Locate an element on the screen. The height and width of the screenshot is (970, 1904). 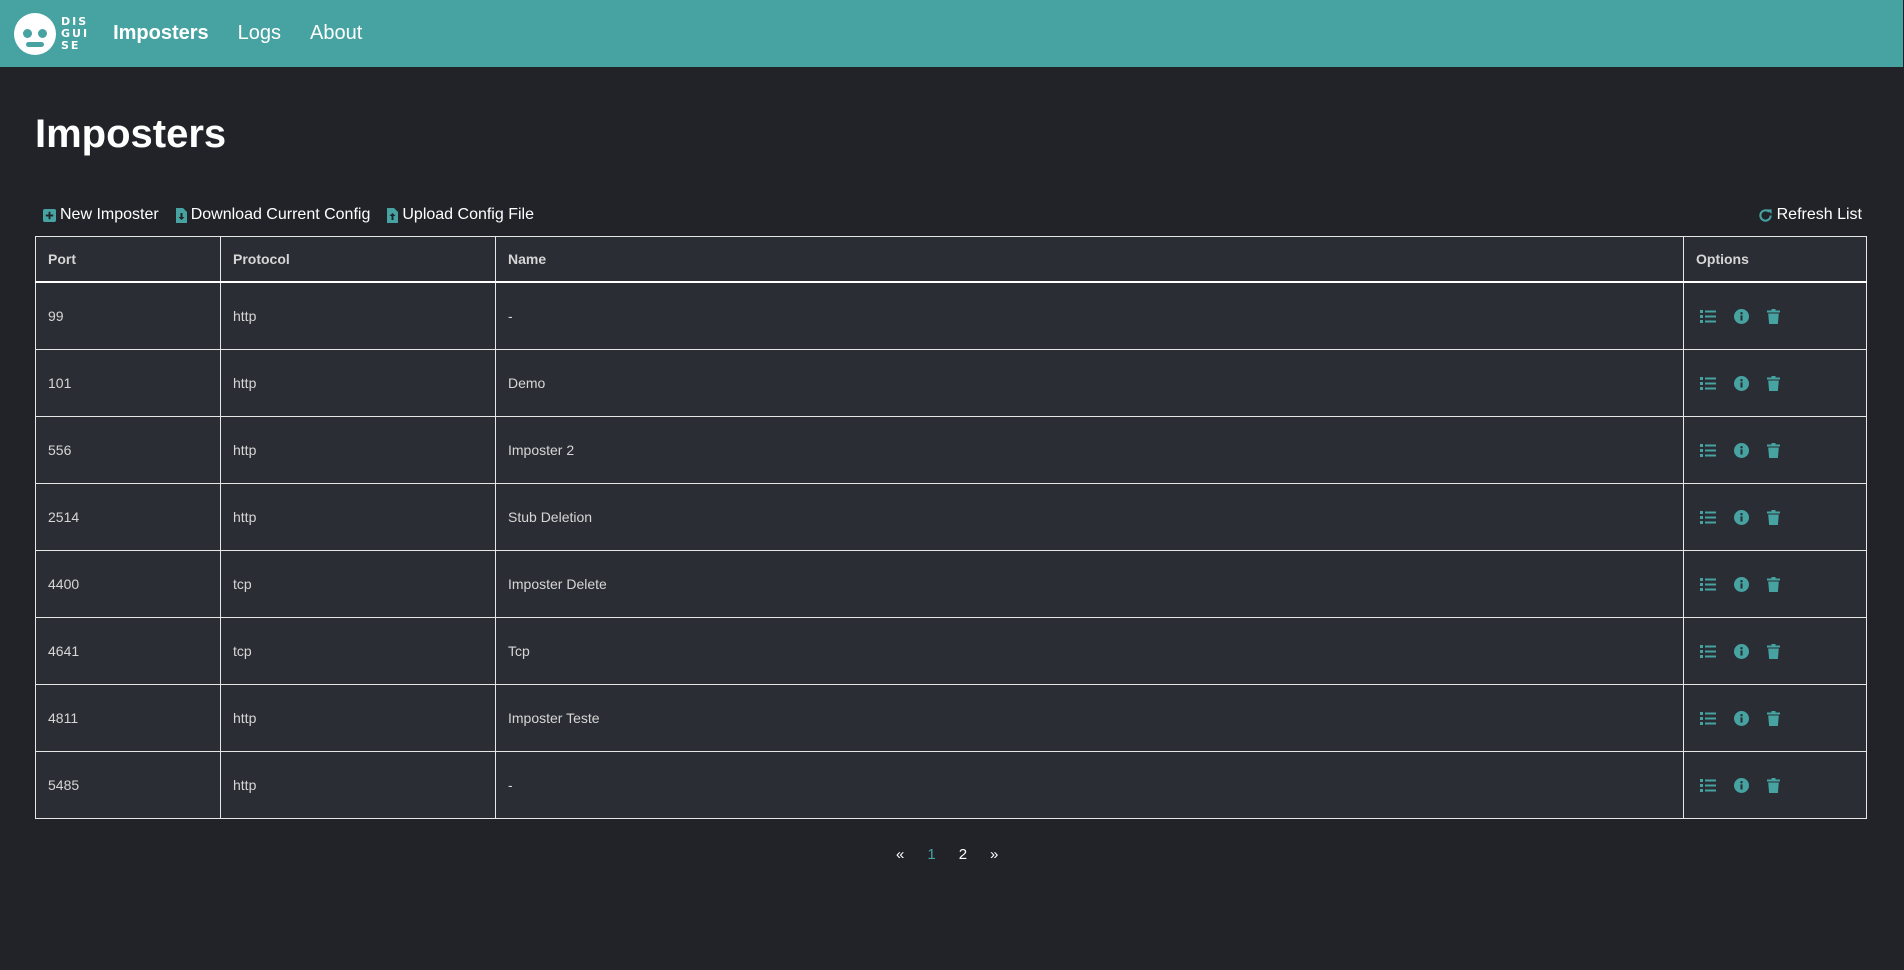
top-navbar: DIS GUI SE Imposters Logs About is located at coordinates (951, 33).